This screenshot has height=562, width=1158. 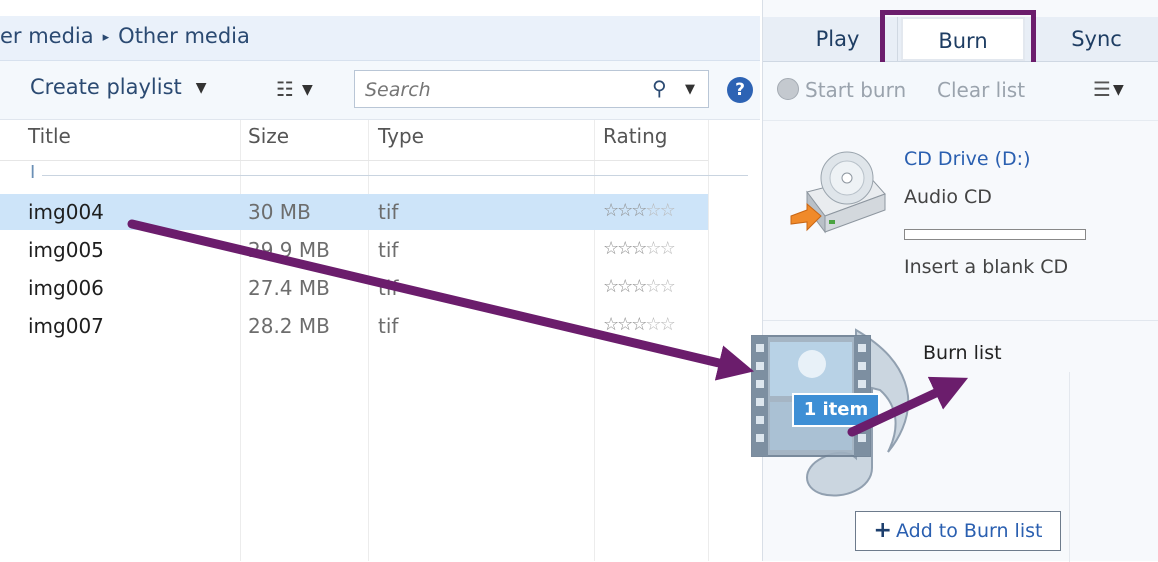 What do you see at coordinates (856, 90) in the screenshot?
I see `start-burn-label: Start burn` at bounding box center [856, 90].